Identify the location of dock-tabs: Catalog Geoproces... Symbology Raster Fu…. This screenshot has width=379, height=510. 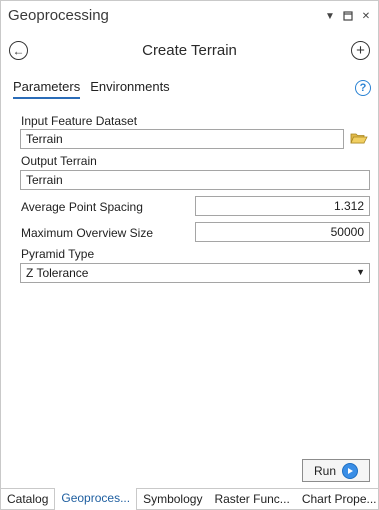
(189, 499).